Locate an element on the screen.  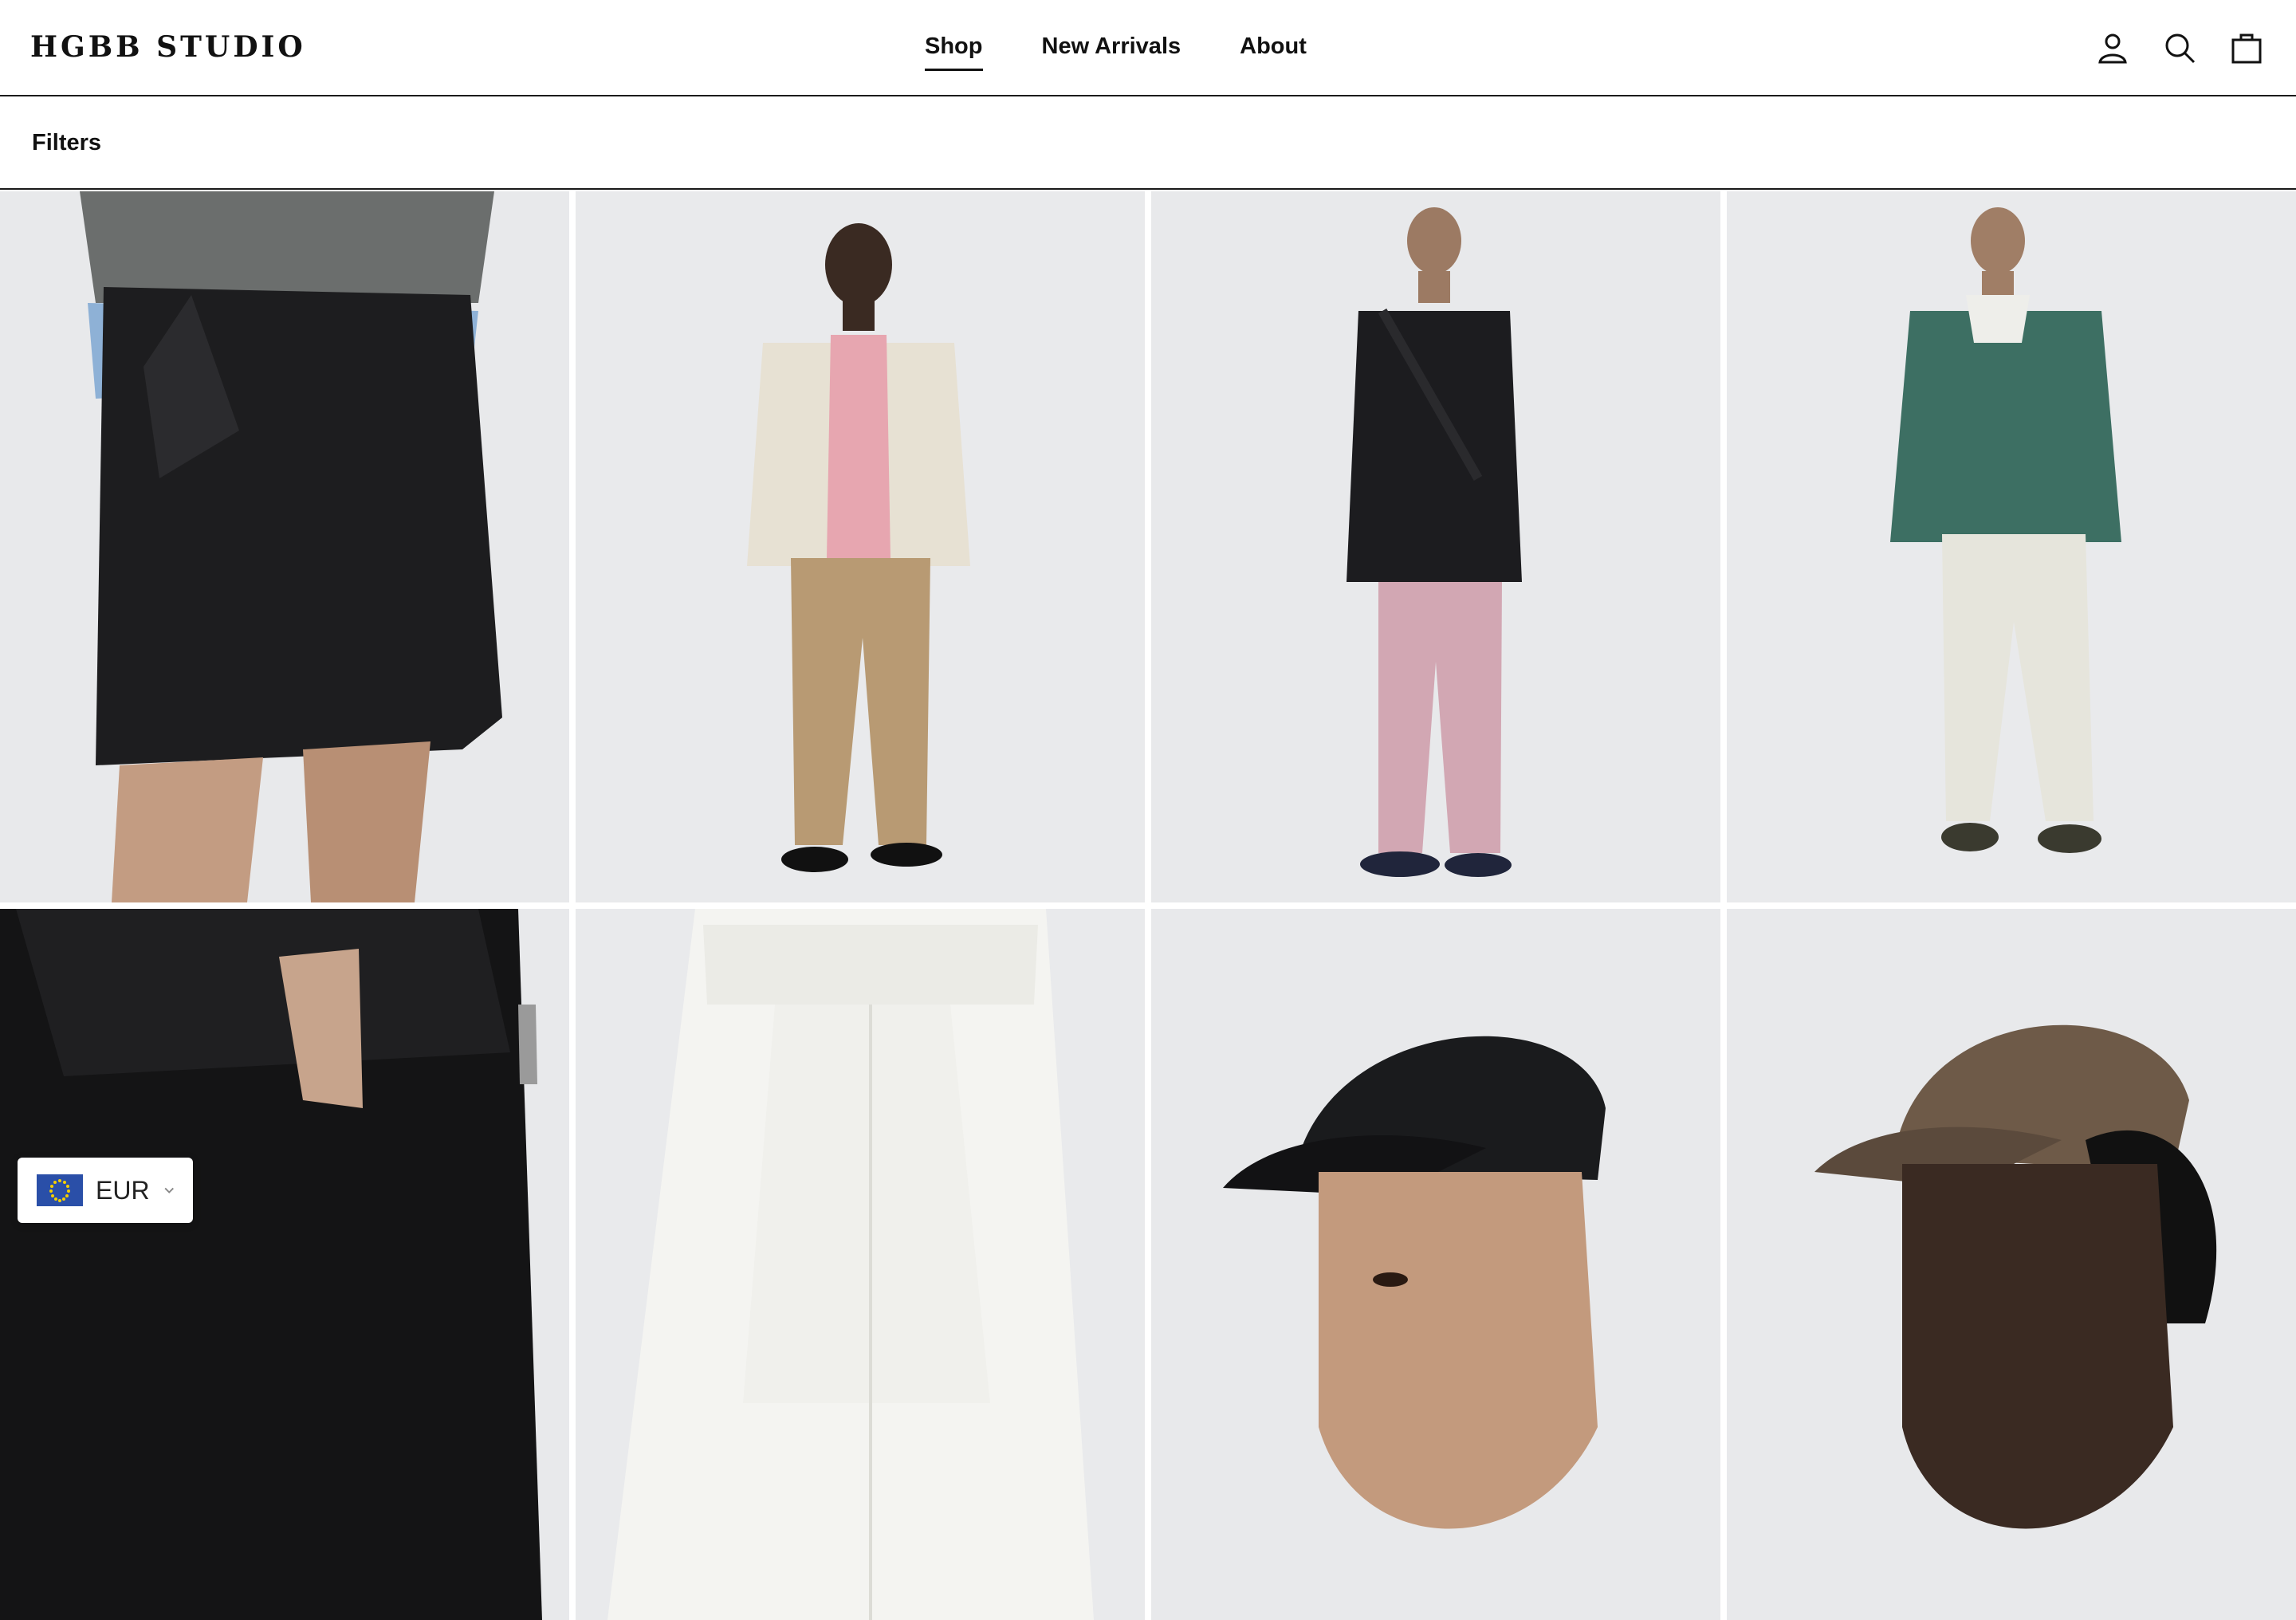
product-image-black-overshirt is located at coordinates (1435, 546).